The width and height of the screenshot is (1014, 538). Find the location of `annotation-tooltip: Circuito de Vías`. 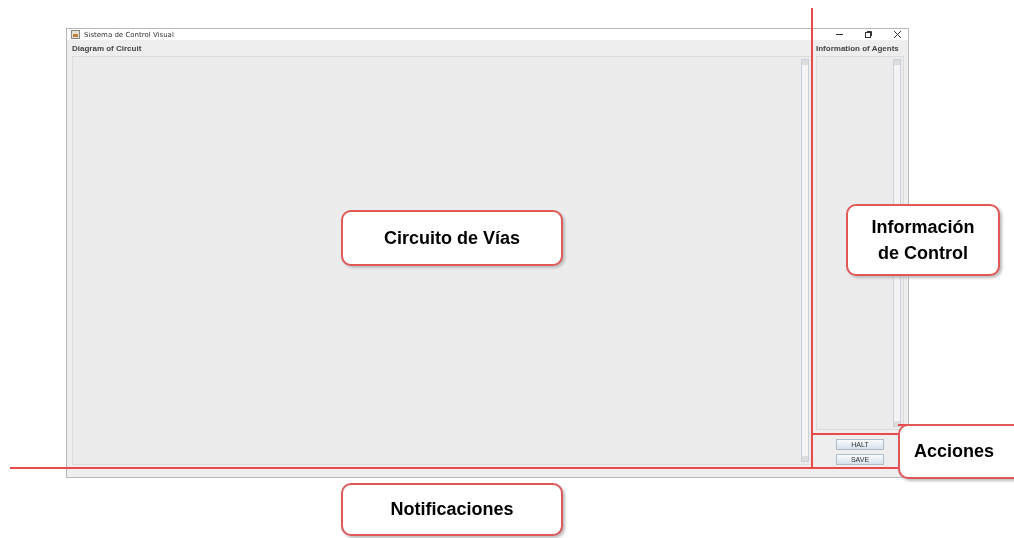

annotation-tooltip: Circuito de Vías is located at coordinates (452, 238).